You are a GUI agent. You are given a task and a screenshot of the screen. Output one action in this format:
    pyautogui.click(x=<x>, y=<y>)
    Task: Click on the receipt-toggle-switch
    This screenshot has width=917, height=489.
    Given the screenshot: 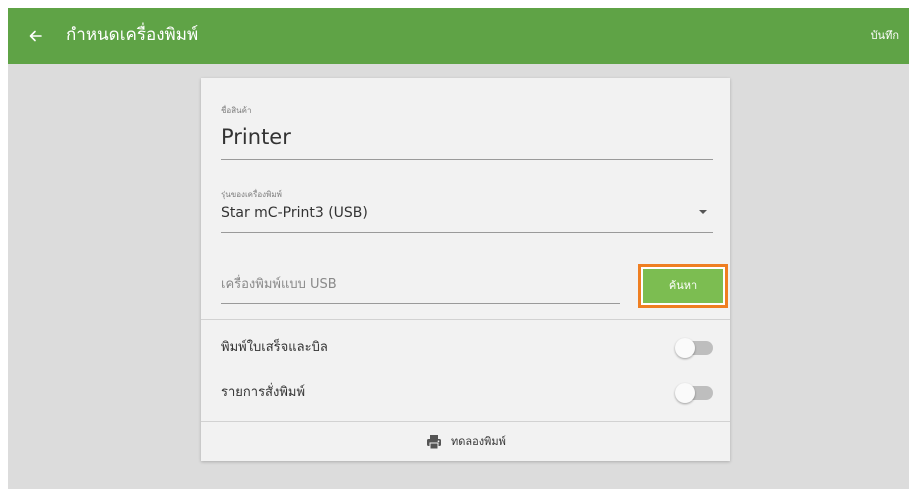 What is the action you would take?
    pyautogui.click(x=695, y=348)
    